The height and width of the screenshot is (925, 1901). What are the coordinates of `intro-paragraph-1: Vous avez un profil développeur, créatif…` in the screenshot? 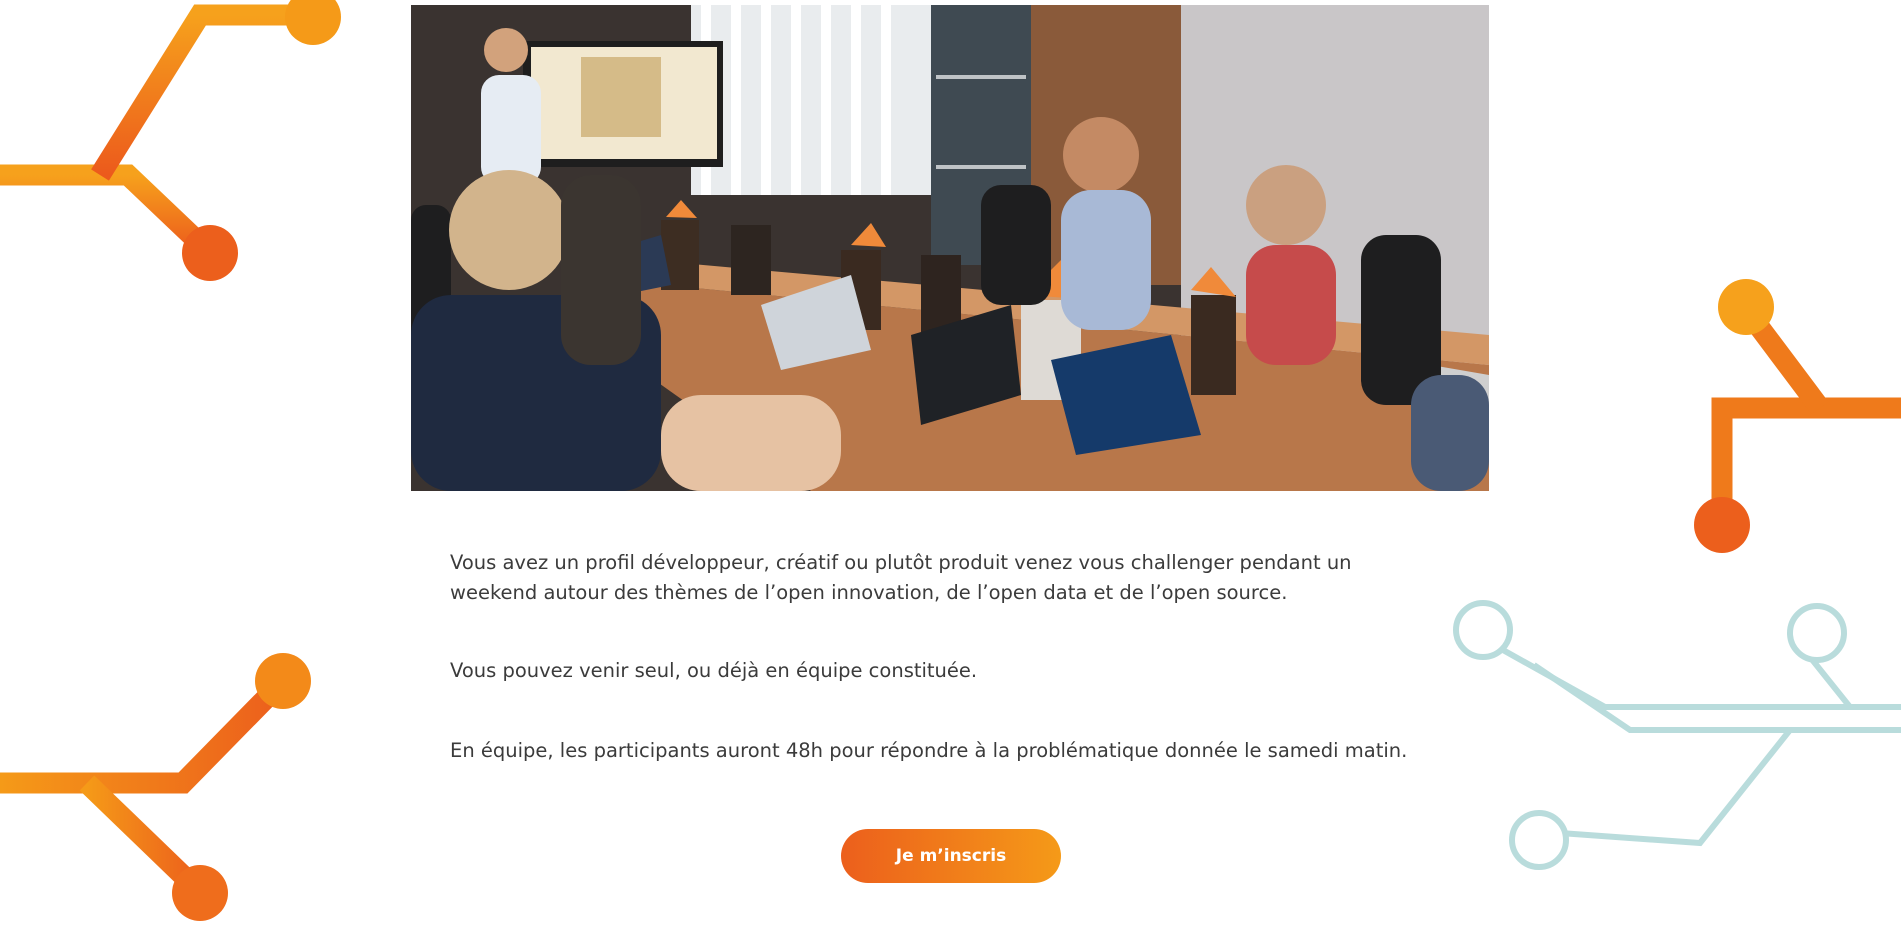 It's located at (901, 577).